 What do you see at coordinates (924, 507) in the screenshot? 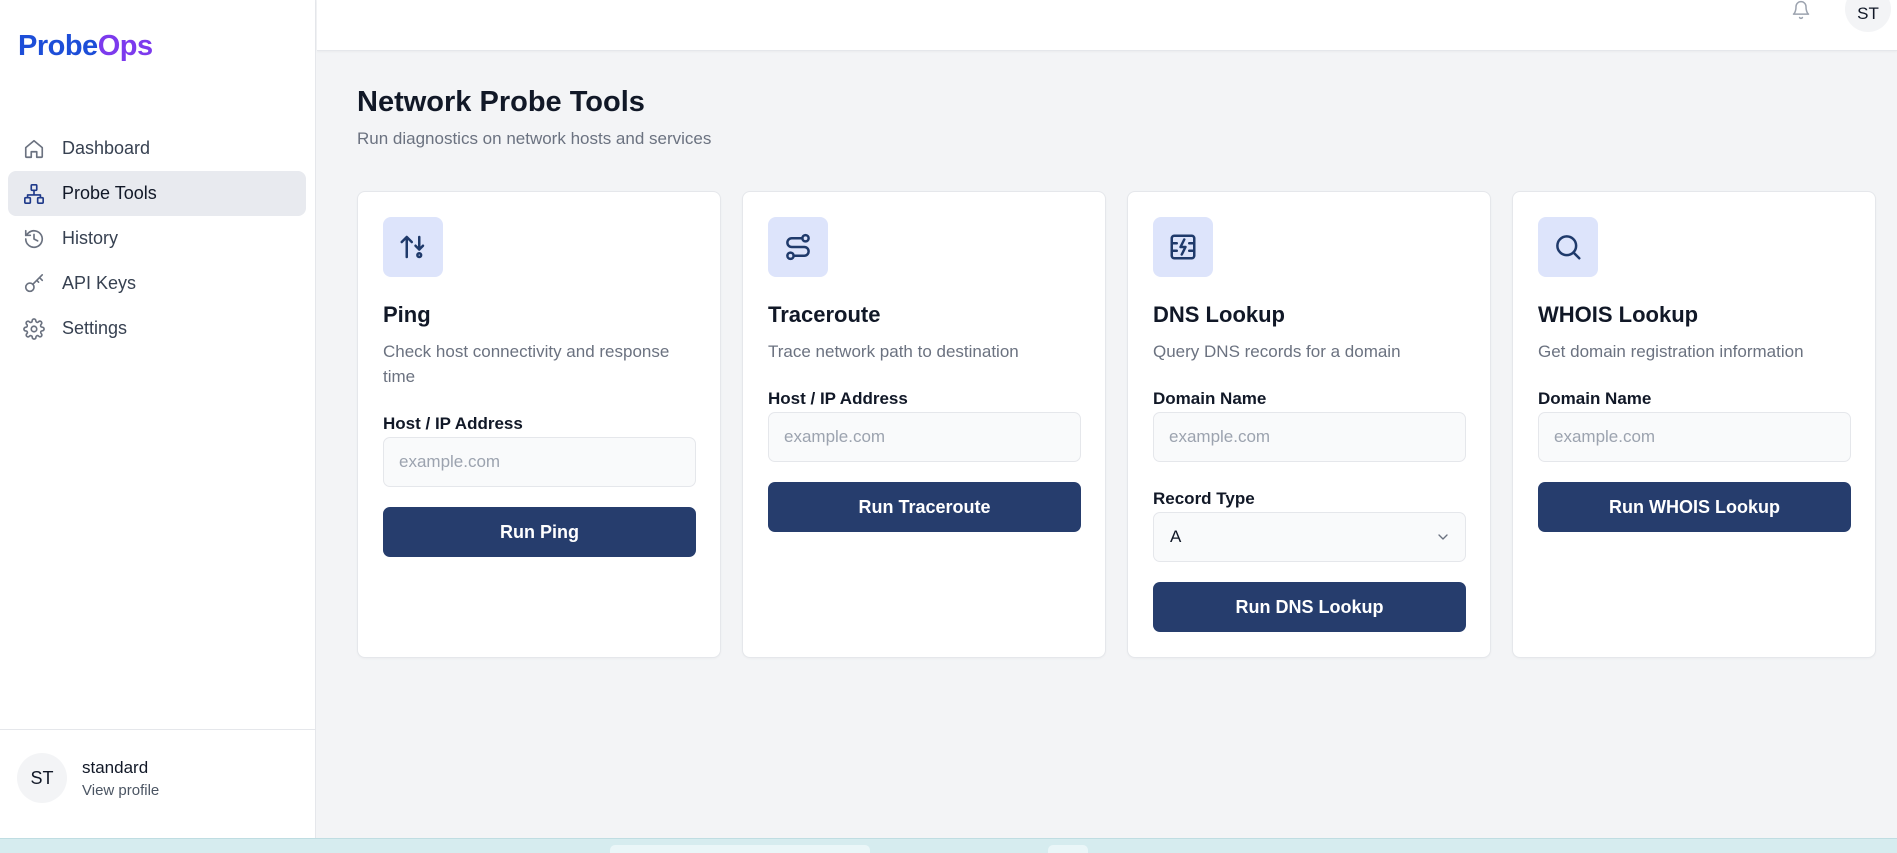
I see `run-traceroute-button: Run Traceroute` at bounding box center [924, 507].